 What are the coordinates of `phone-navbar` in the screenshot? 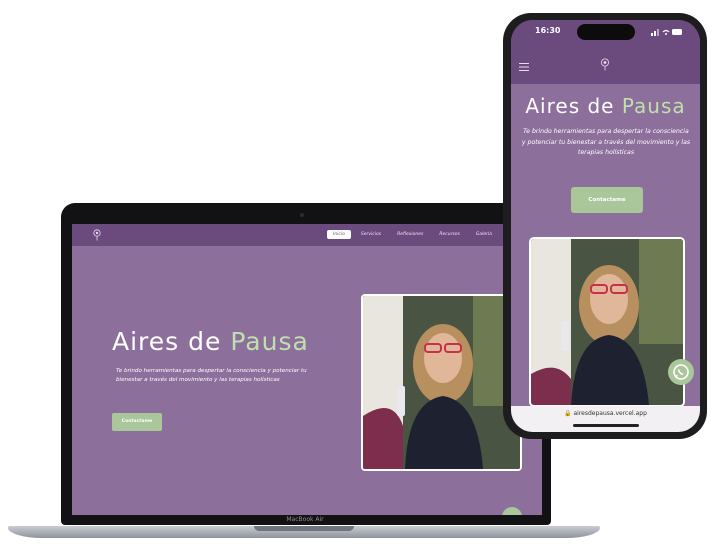 It's located at (605, 67).